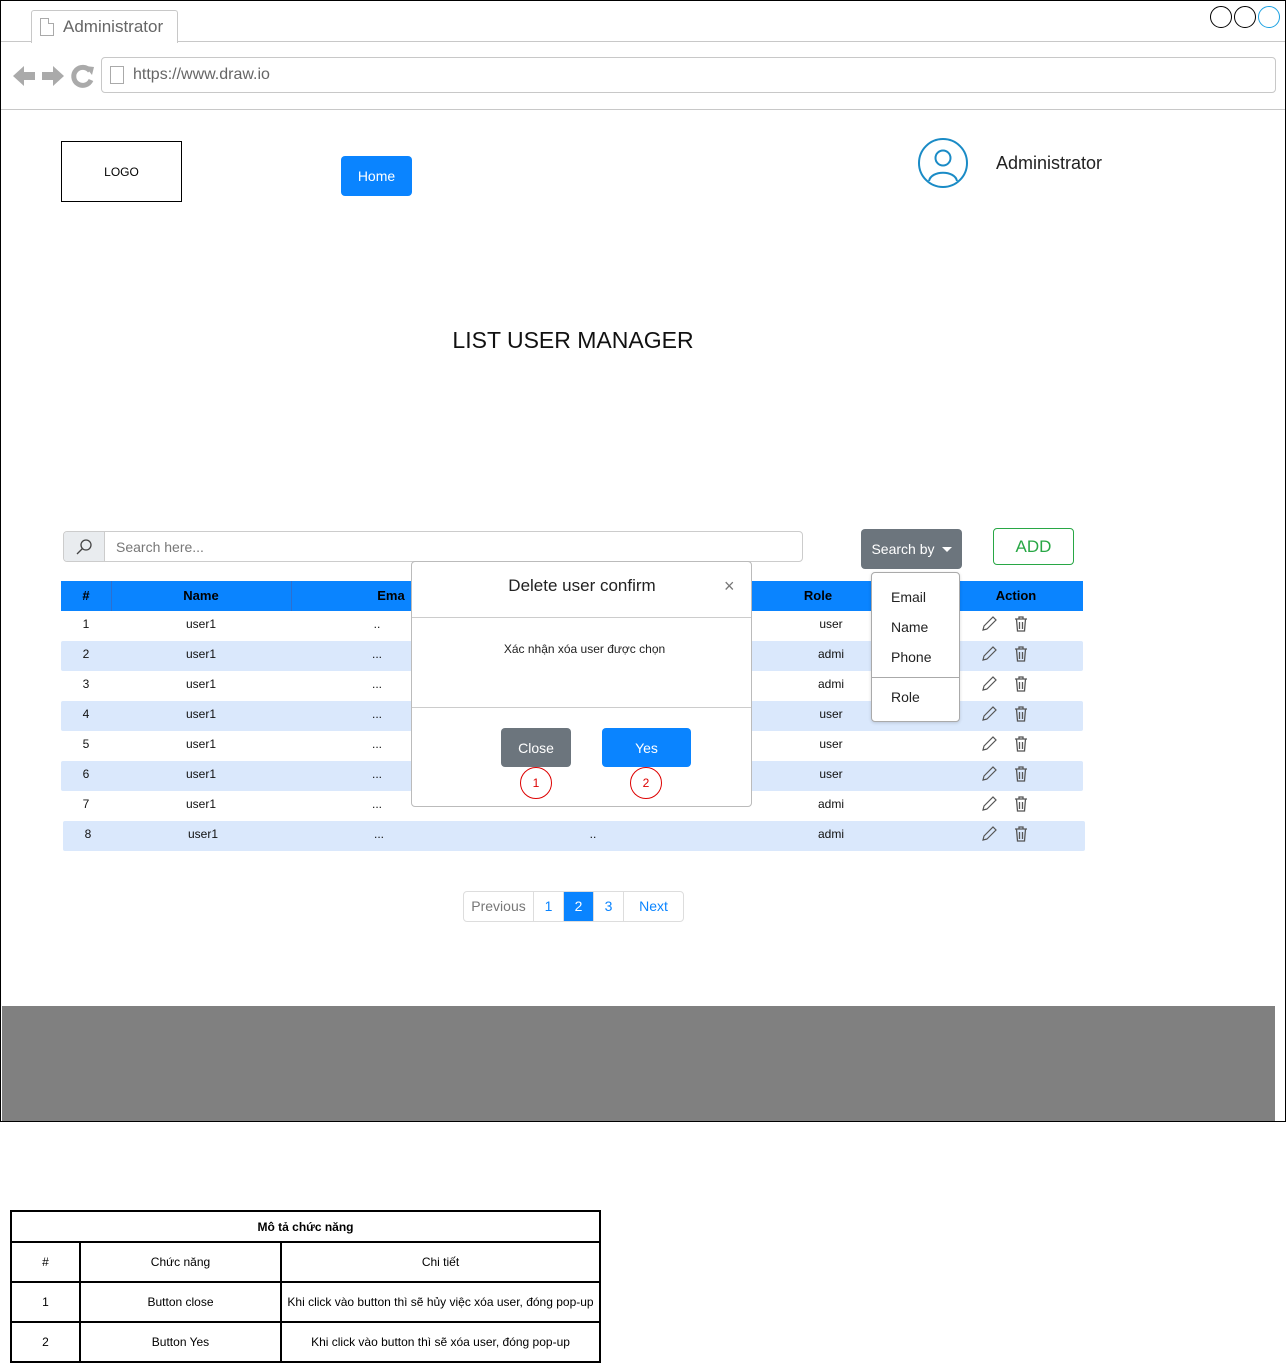  Describe the element at coordinates (291, 596) in the screenshot. I see `column-divider` at that location.